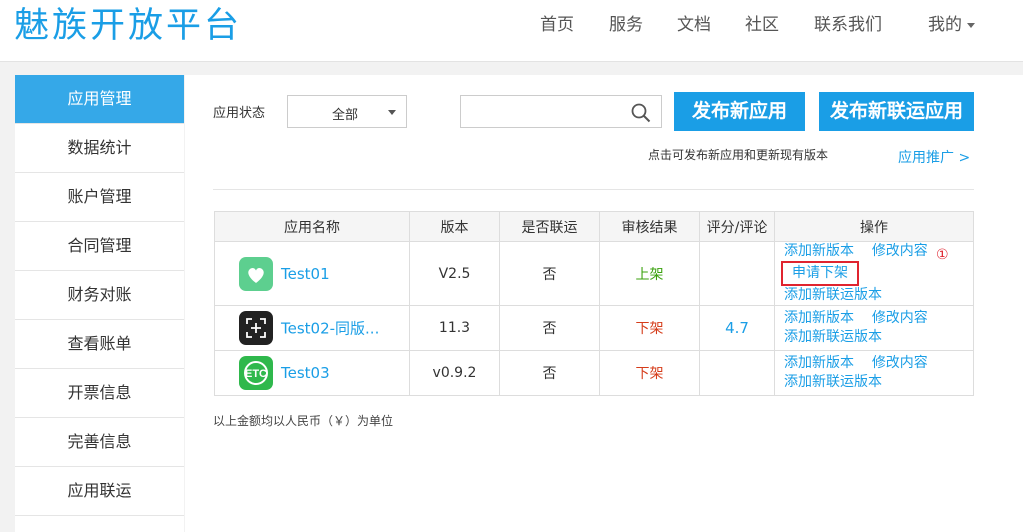  I want to click on nav-home: 首页, so click(557, 22).